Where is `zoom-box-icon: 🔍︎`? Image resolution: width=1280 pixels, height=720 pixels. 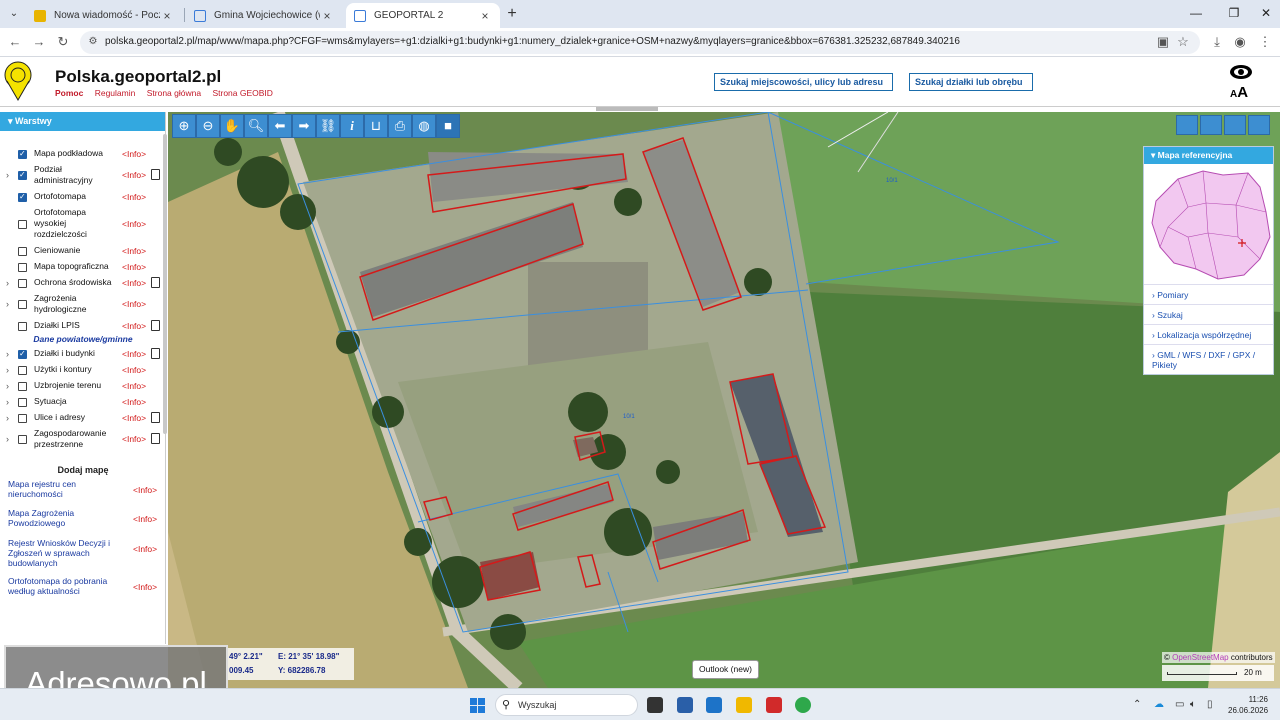 zoom-box-icon: 🔍︎ is located at coordinates (256, 126).